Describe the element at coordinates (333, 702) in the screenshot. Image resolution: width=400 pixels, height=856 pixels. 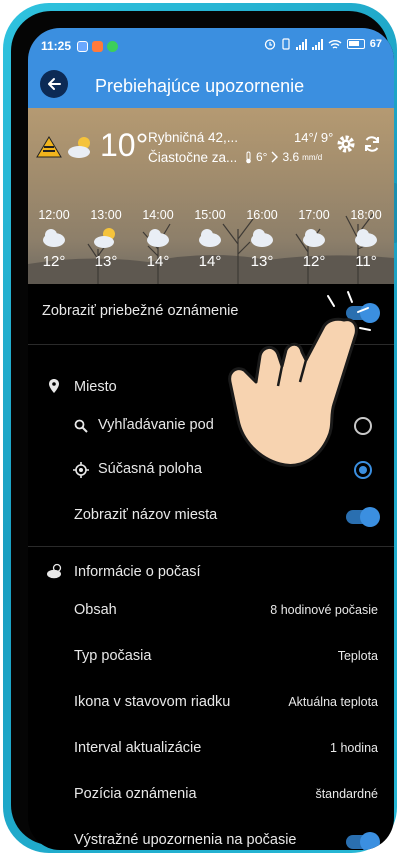
I see `setting-value: Aktuálna teplota` at that location.